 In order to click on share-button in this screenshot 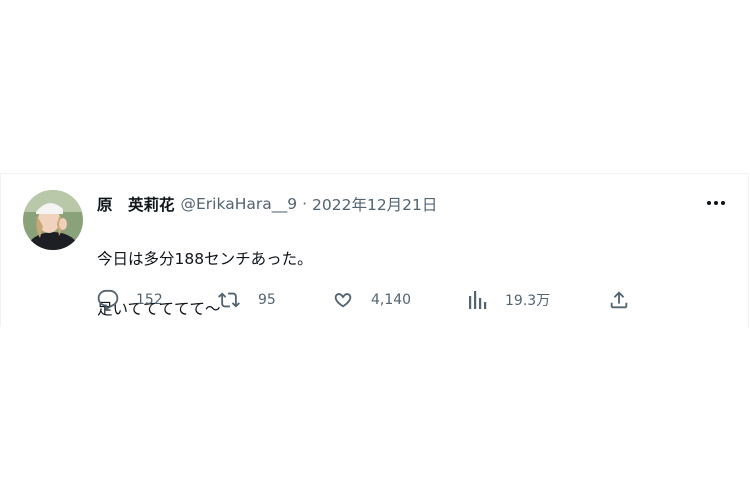, I will do `click(619, 300)`.